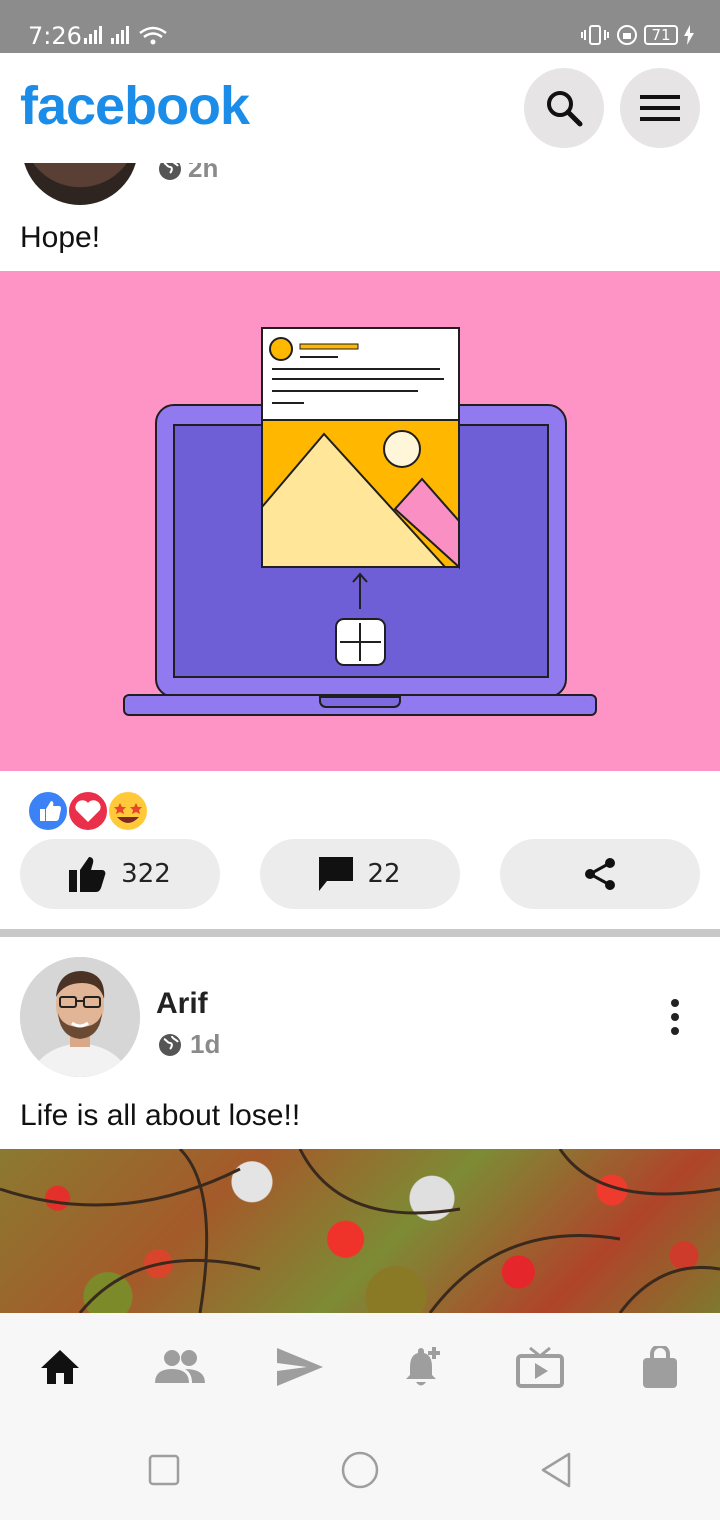 The width and height of the screenshot is (720, 1520). What do you see at coordinates (146, 874) in the screenshot?
I see `like-count: 322` at bounding box center [146, 874].